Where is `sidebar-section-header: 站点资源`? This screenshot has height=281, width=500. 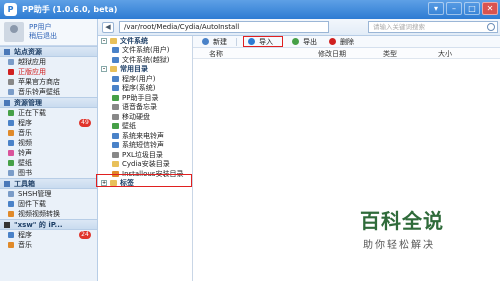
sidebar-section-header: 站点资源 is located at coordinates (48, 51).